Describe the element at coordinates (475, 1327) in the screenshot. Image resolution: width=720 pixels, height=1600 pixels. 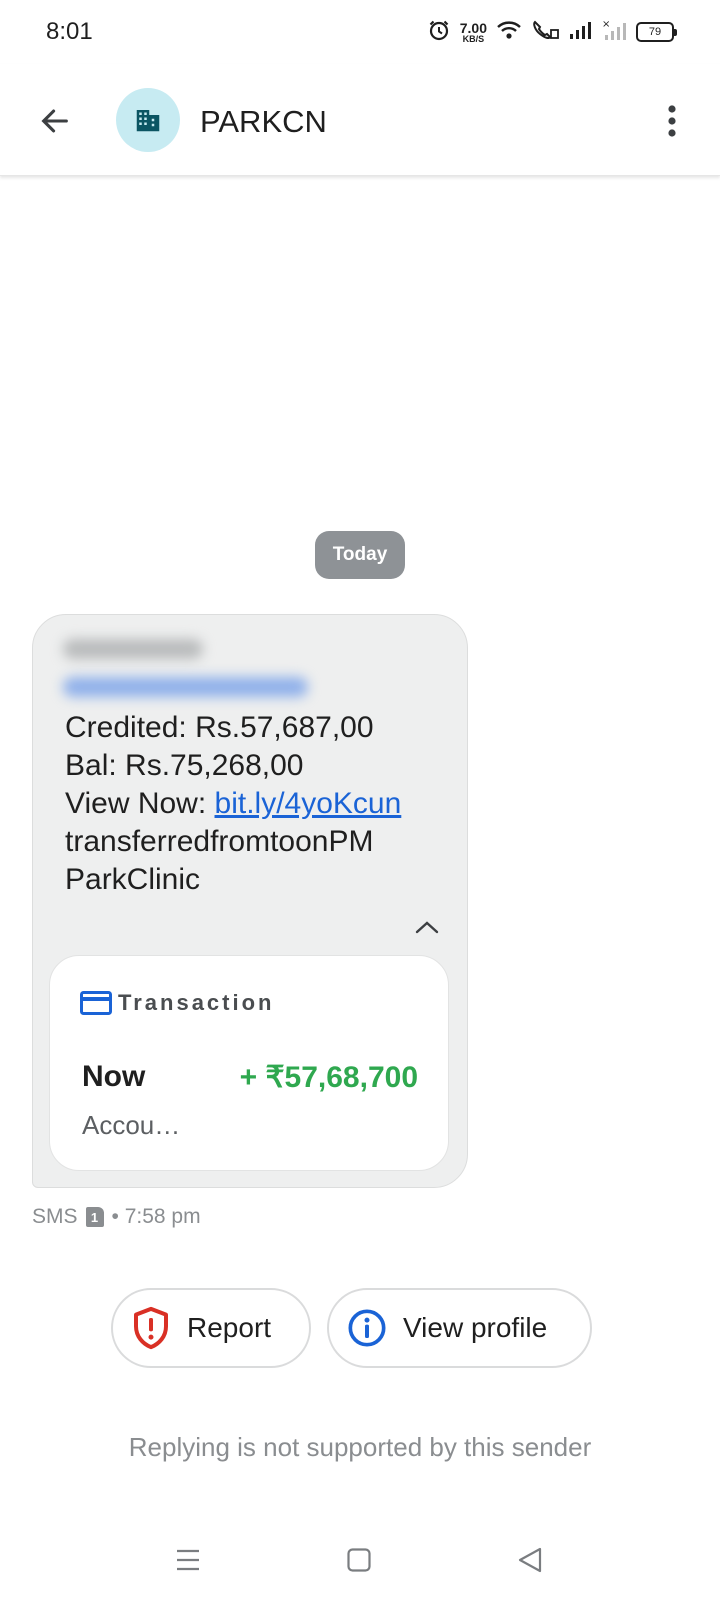
I see `view-profile-label: View profile` at that location.